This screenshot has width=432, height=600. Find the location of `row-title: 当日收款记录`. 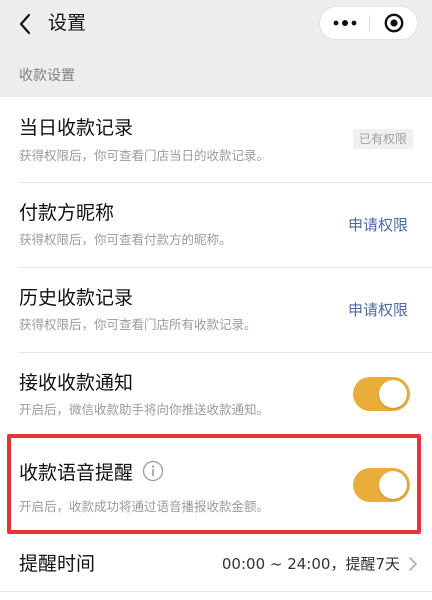

row-title: 当日收款记录 is located at coordinates (76, 128).